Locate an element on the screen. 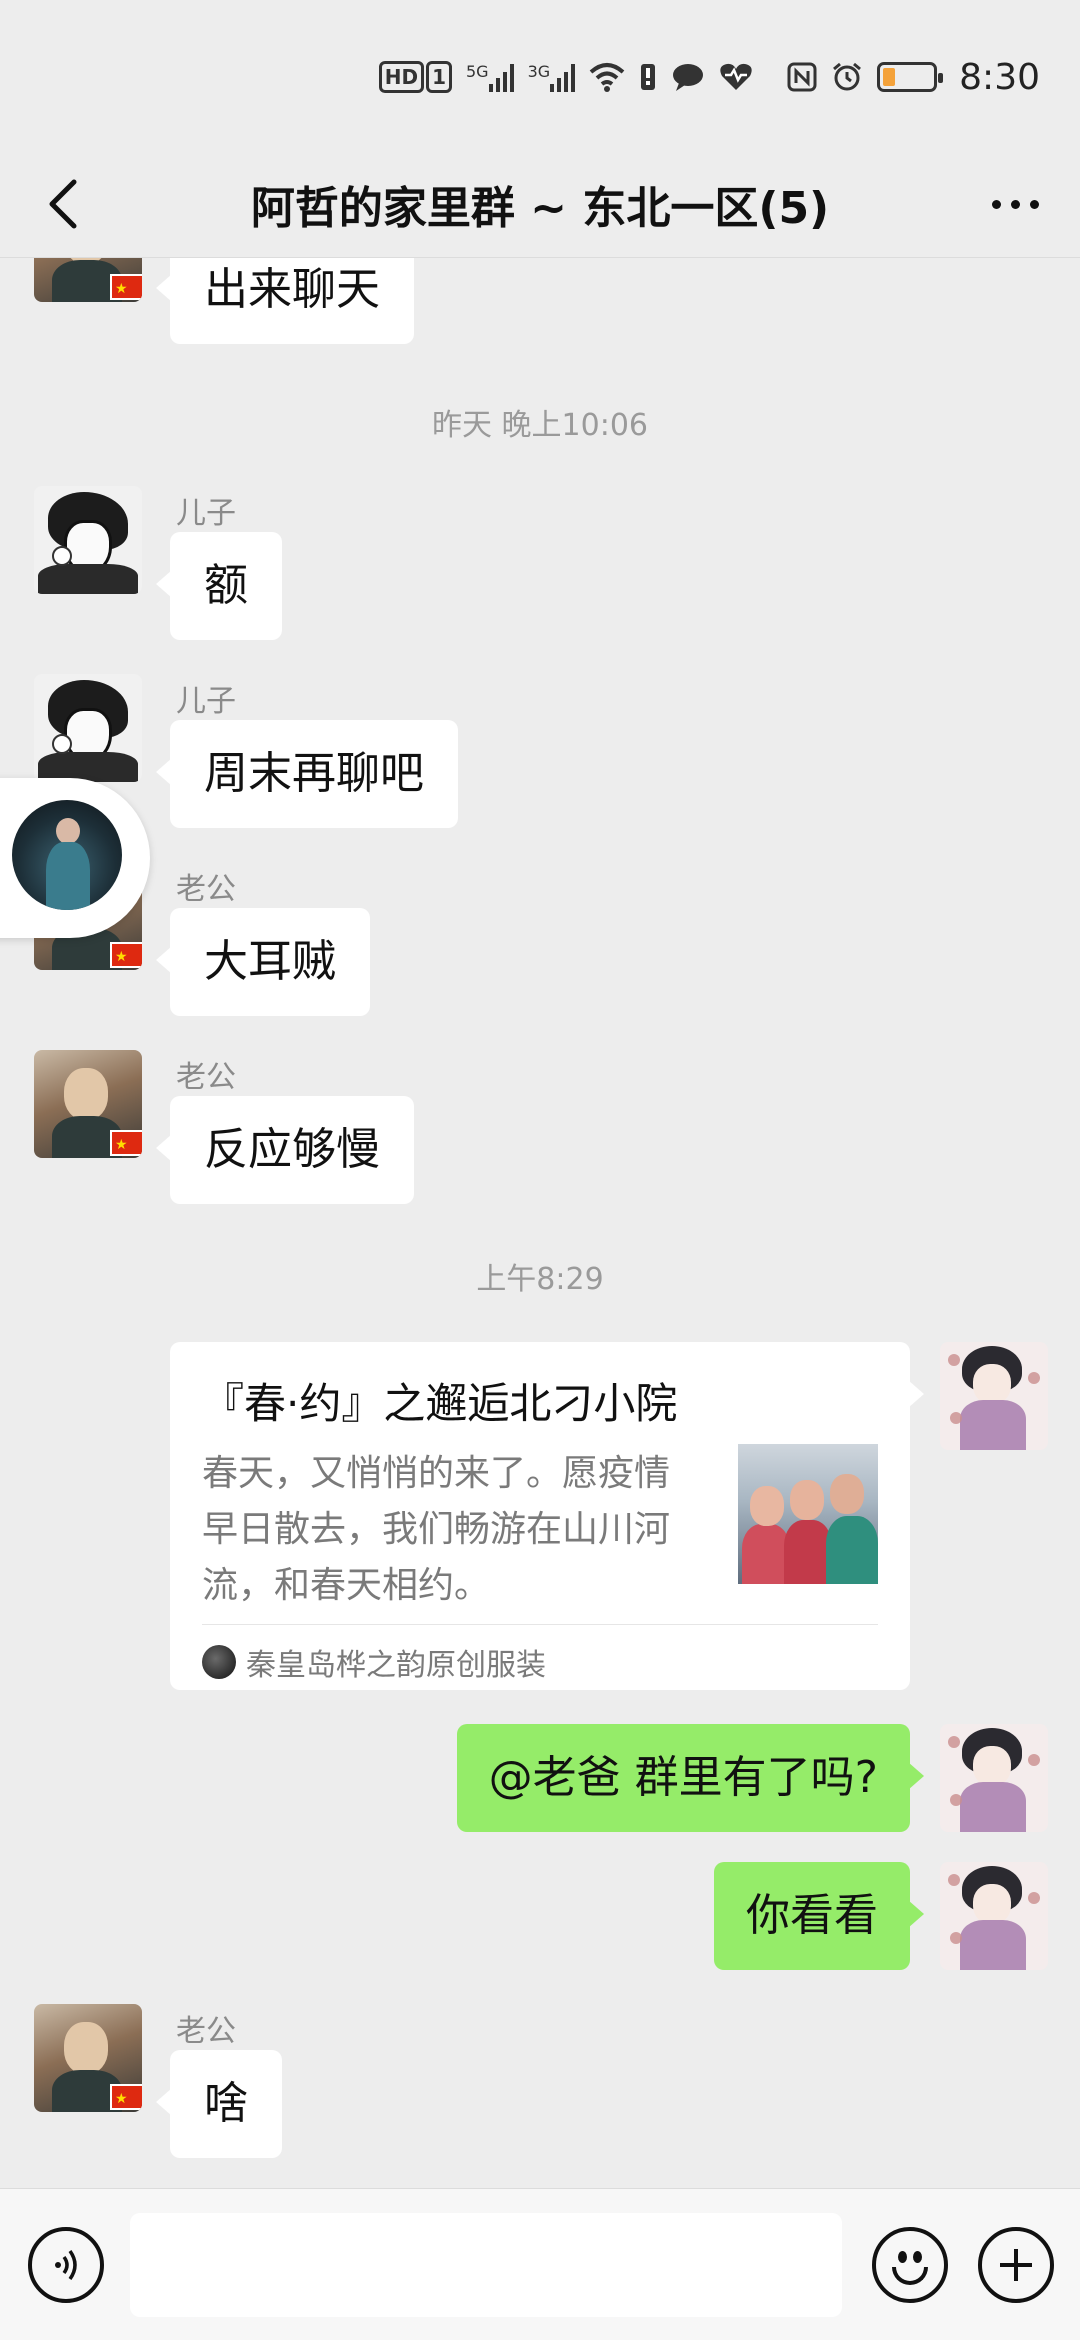  more-button is located at coordinates (1015, 204).